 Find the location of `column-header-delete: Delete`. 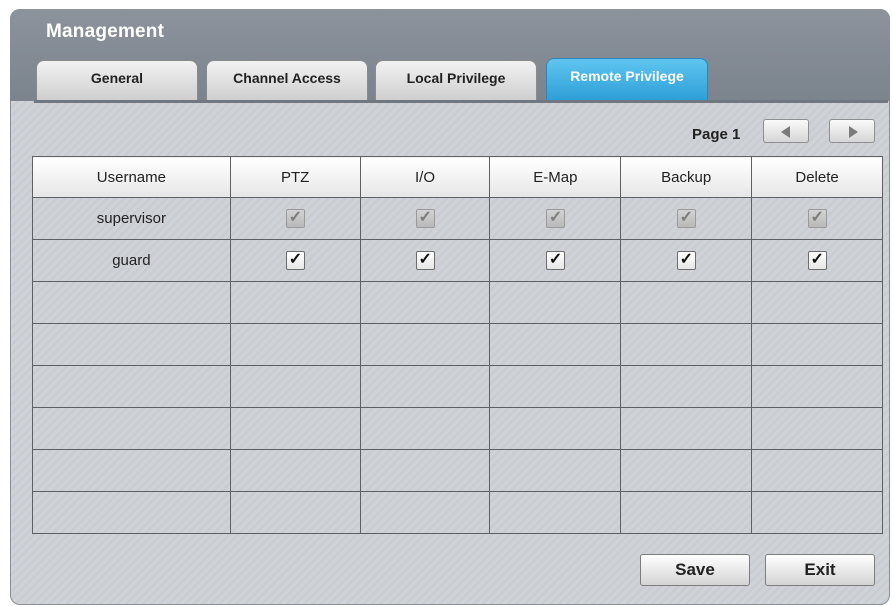

column-header-delete: Delete is located at coordinates (817, 177).